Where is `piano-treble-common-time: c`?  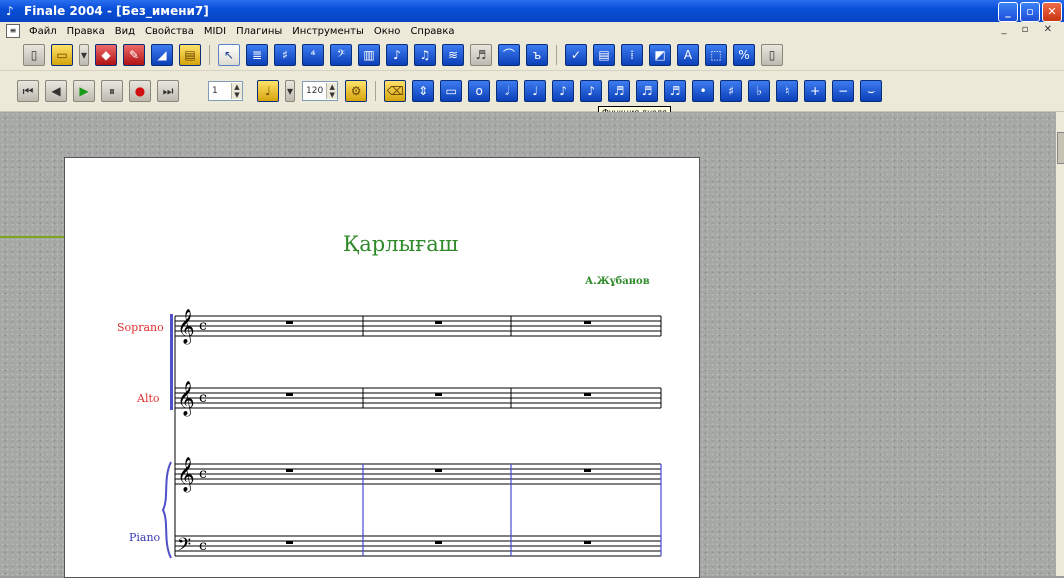
piano-treble-common-time: c is located at coordinates (203, 474).